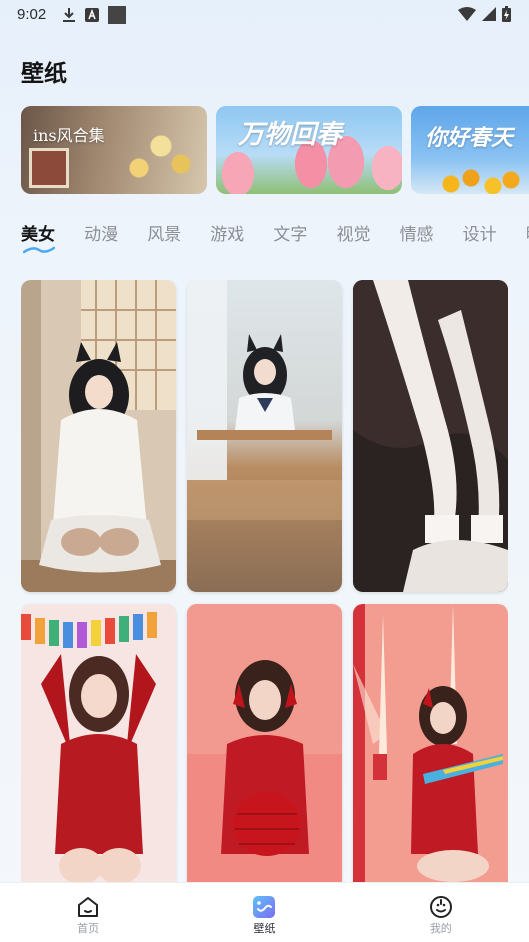 The width and height of the screenshot is (529, 942). I want to click on banner-label: 万物回春, so click(290, 135).